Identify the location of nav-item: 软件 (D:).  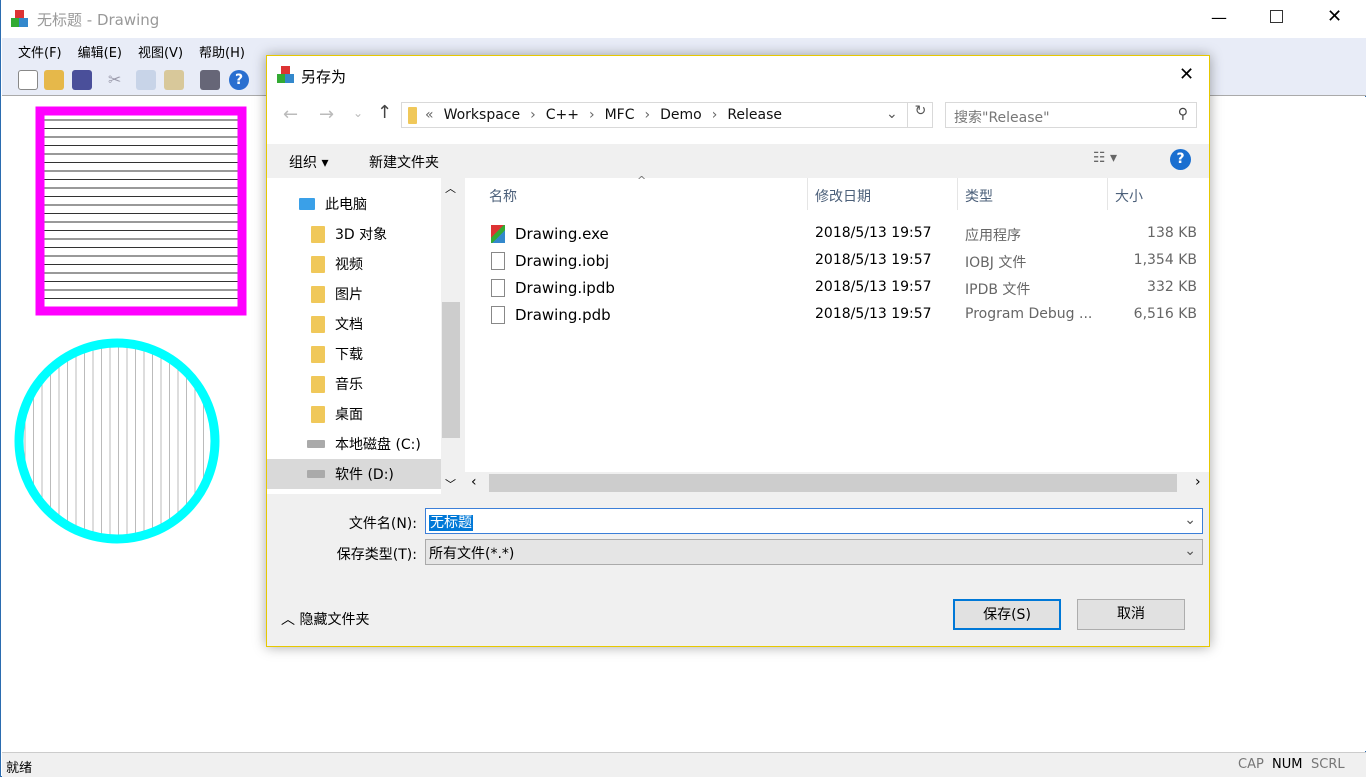
(354, 474).